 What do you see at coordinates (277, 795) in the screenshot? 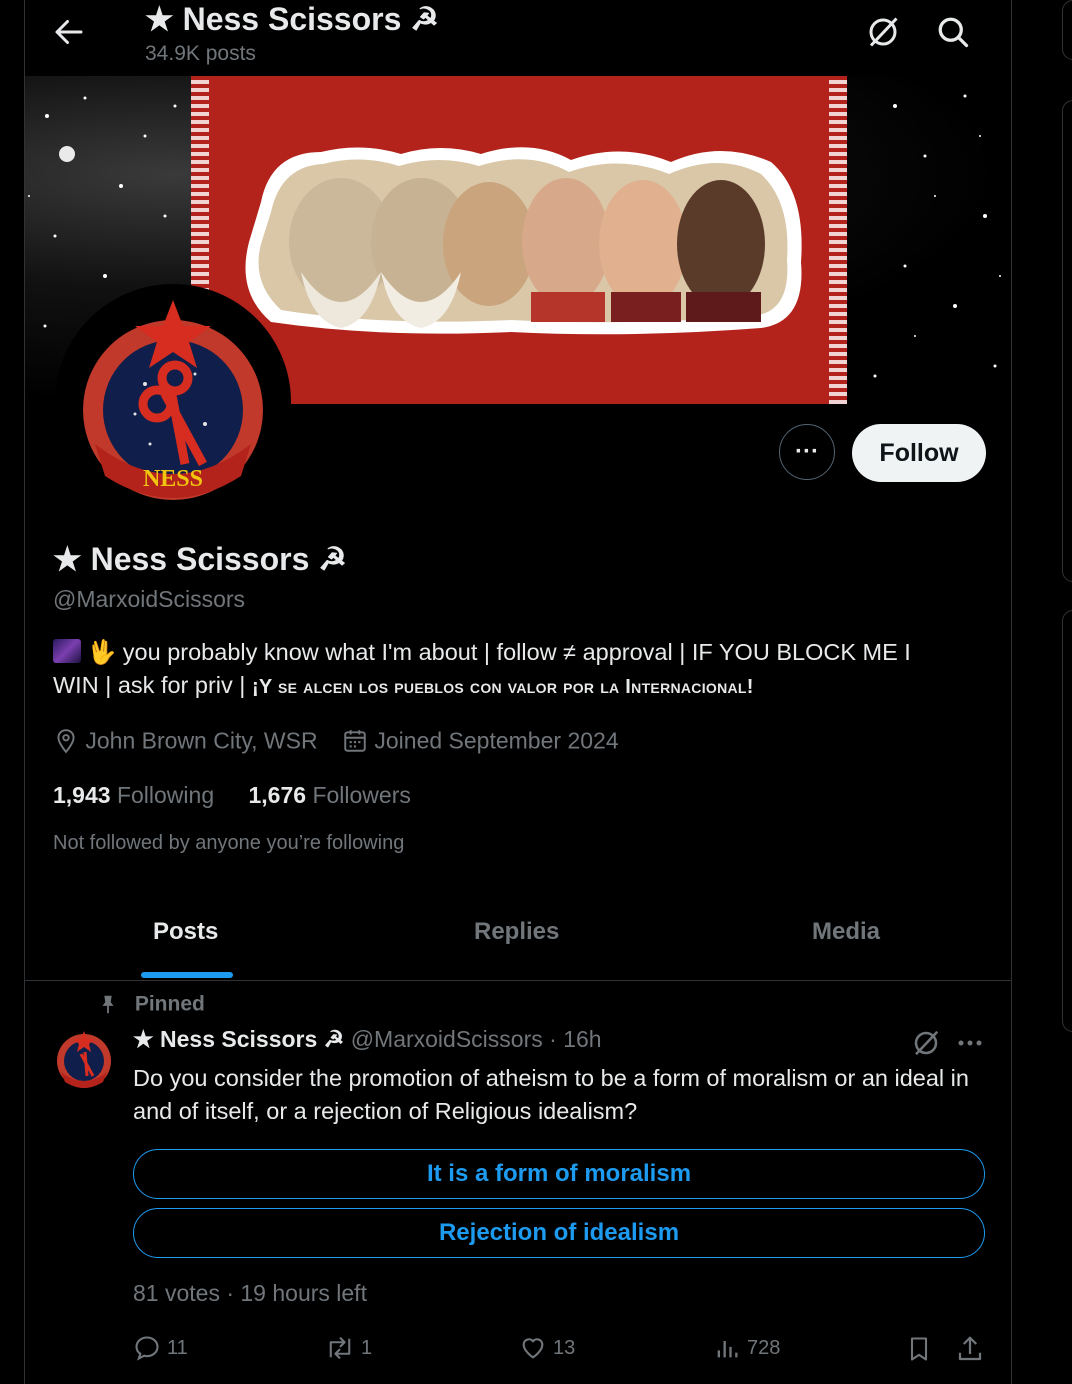
I see `followers-count: 1,676` at bounding box center [277, 795].